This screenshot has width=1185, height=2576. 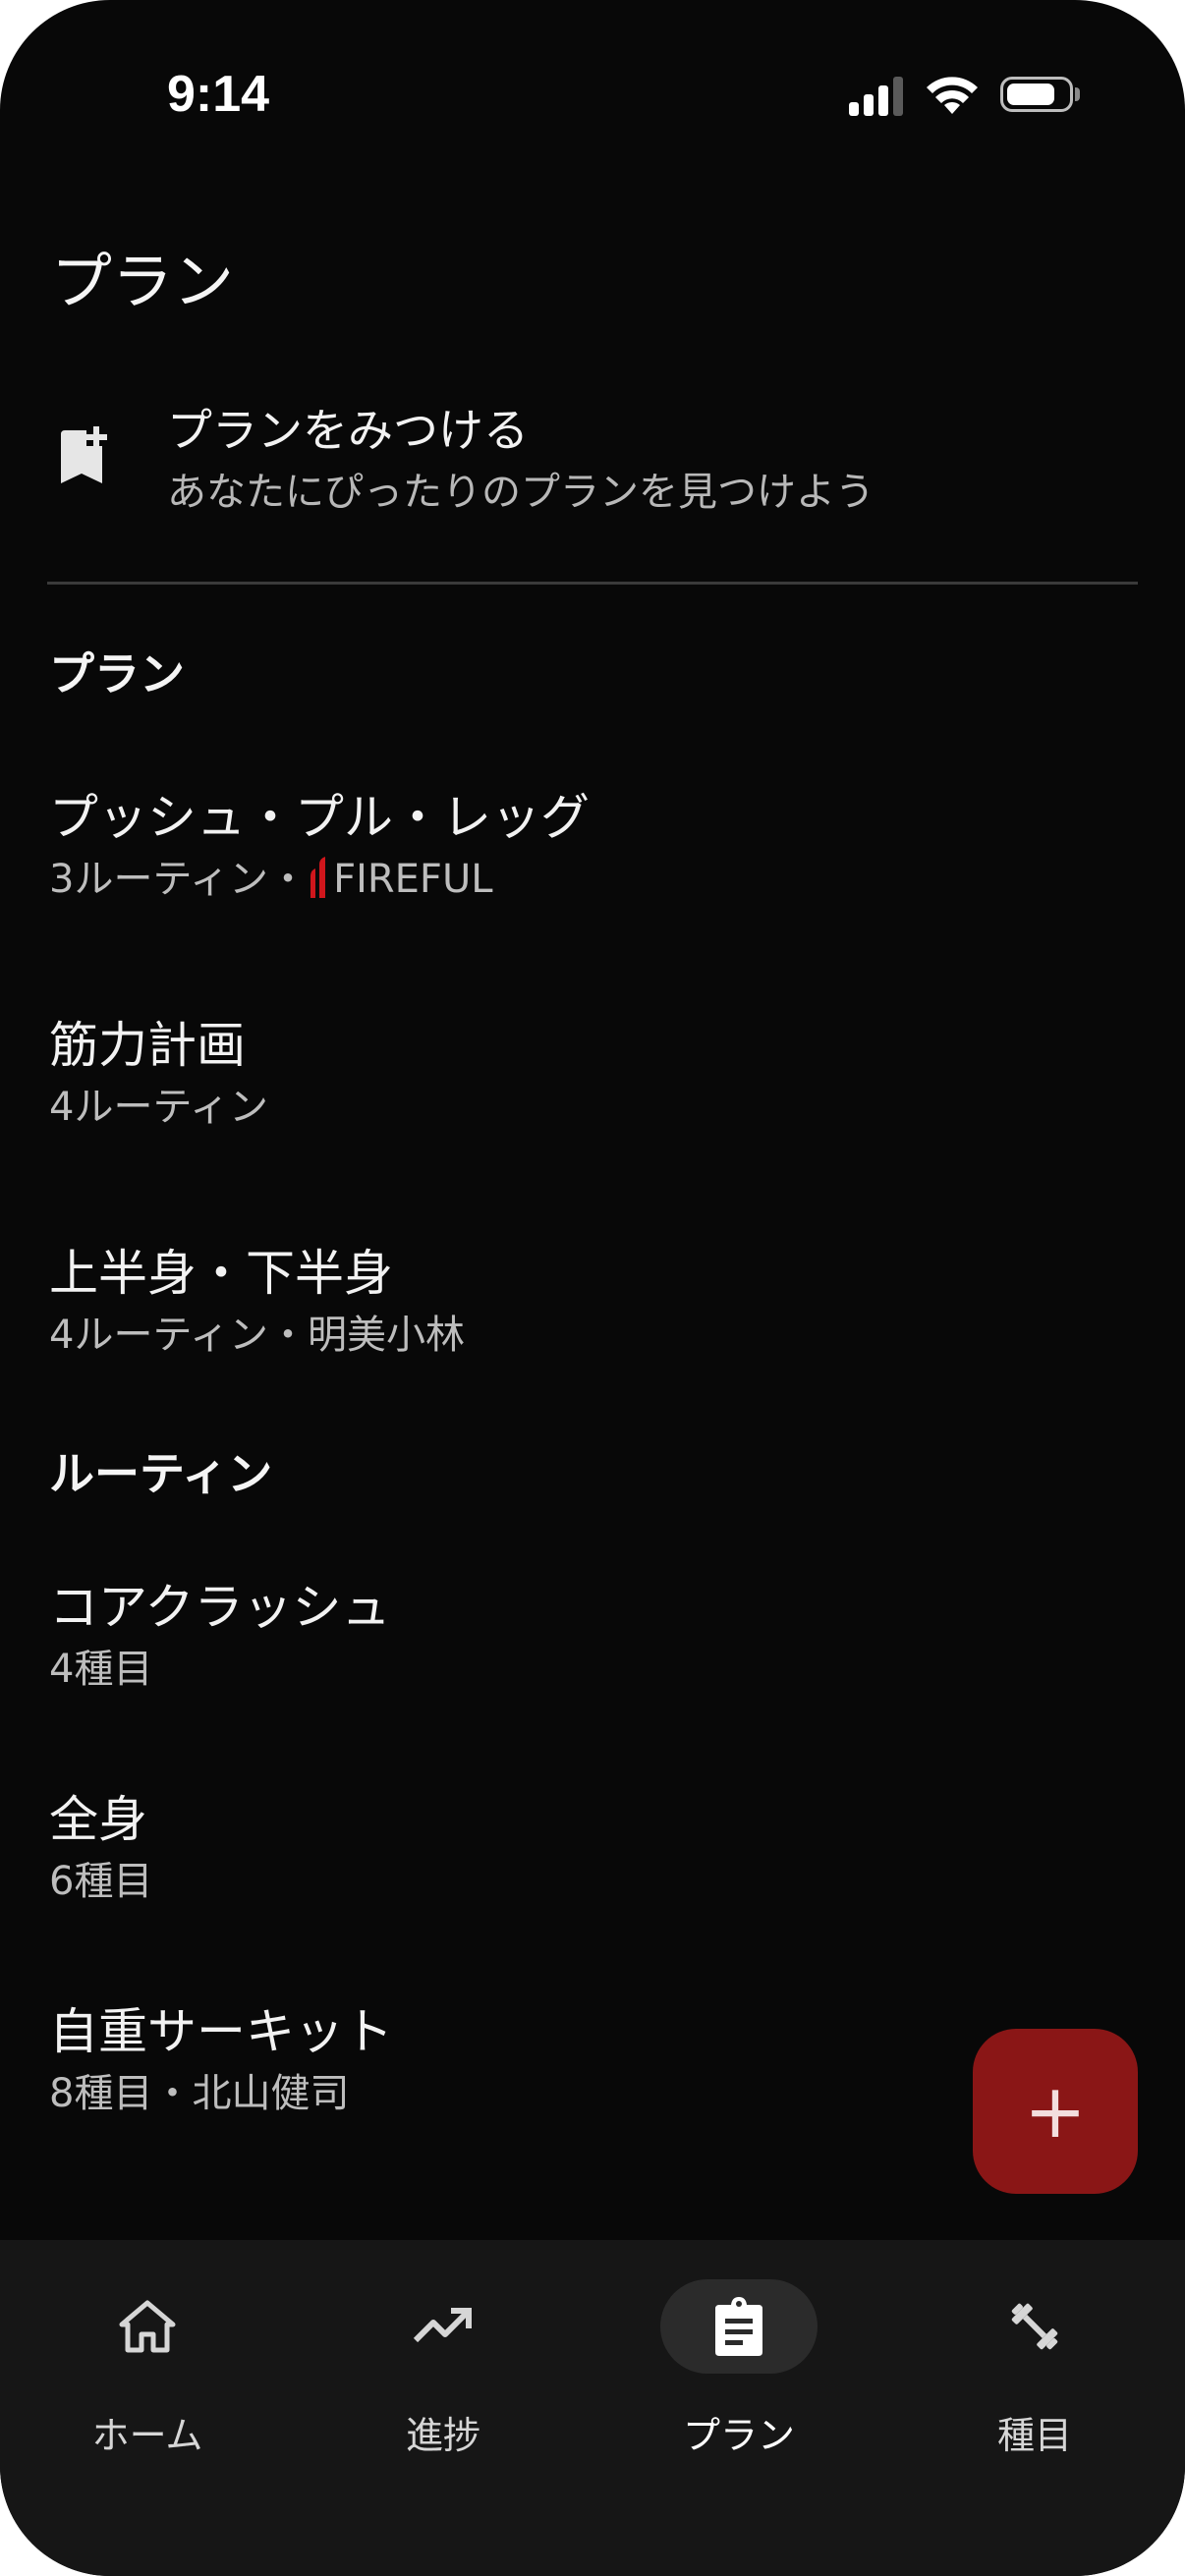 I want to click on routine-meta: 4種目, so click(x=101, y=1669).